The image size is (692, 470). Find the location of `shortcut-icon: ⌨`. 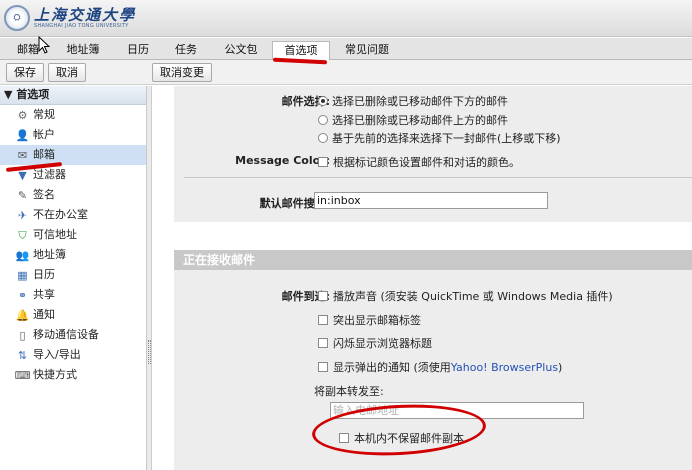

shortcut-icon: ⌨ is located at coordinates (22, 375).